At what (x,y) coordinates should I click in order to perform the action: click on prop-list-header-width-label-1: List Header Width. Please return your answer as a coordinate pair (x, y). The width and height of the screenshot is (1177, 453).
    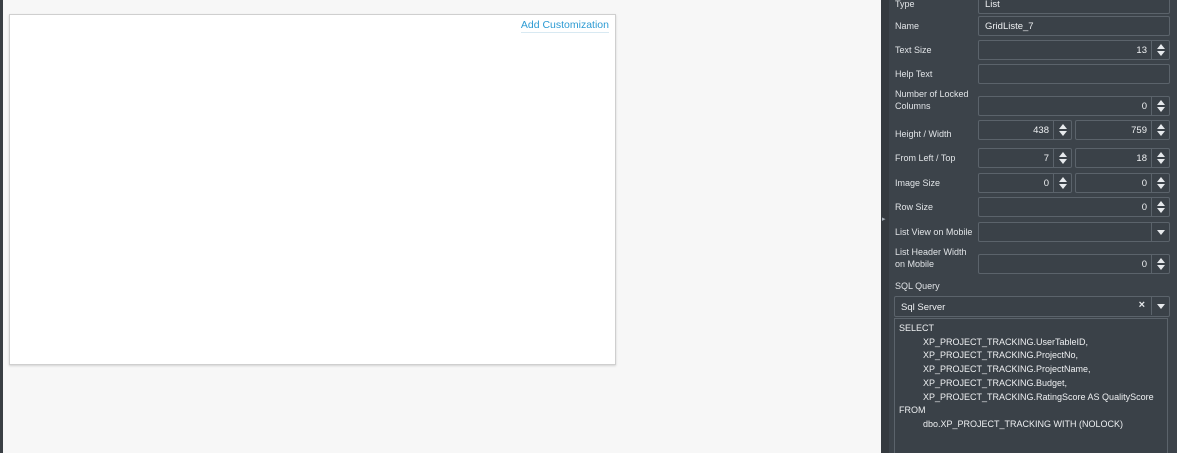
    Looking at the image, I should click on (931, 252).